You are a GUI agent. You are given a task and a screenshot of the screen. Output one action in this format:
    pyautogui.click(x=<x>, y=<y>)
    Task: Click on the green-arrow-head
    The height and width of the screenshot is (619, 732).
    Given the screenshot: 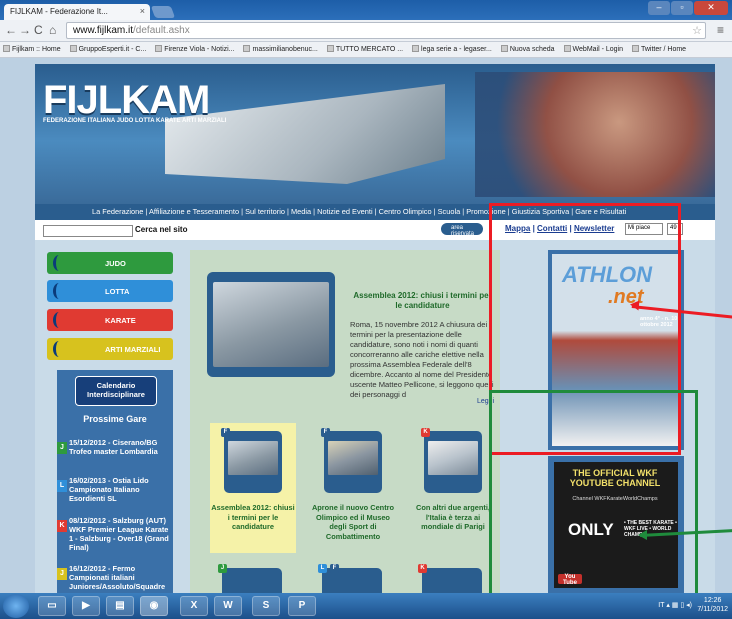 What is the action you would take?
    pyautogui.click(x=642, y=535)
    